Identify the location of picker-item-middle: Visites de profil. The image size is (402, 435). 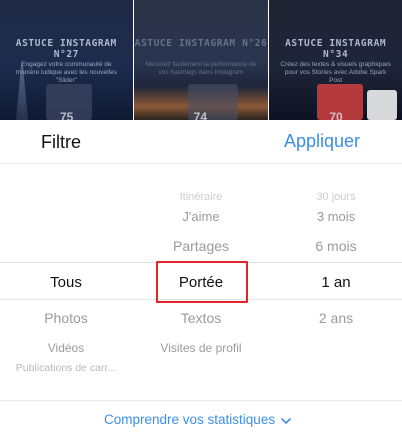
(200, 348).